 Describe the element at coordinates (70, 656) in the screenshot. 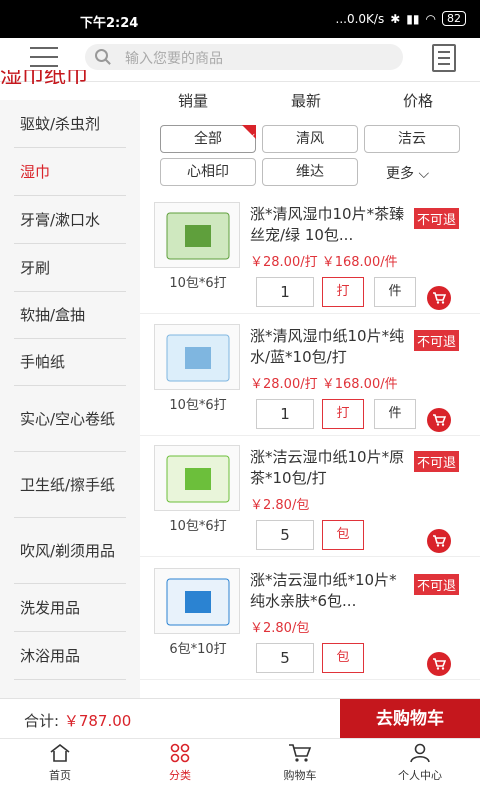

I see `sidebar-item: 沐浴用品` at that location.